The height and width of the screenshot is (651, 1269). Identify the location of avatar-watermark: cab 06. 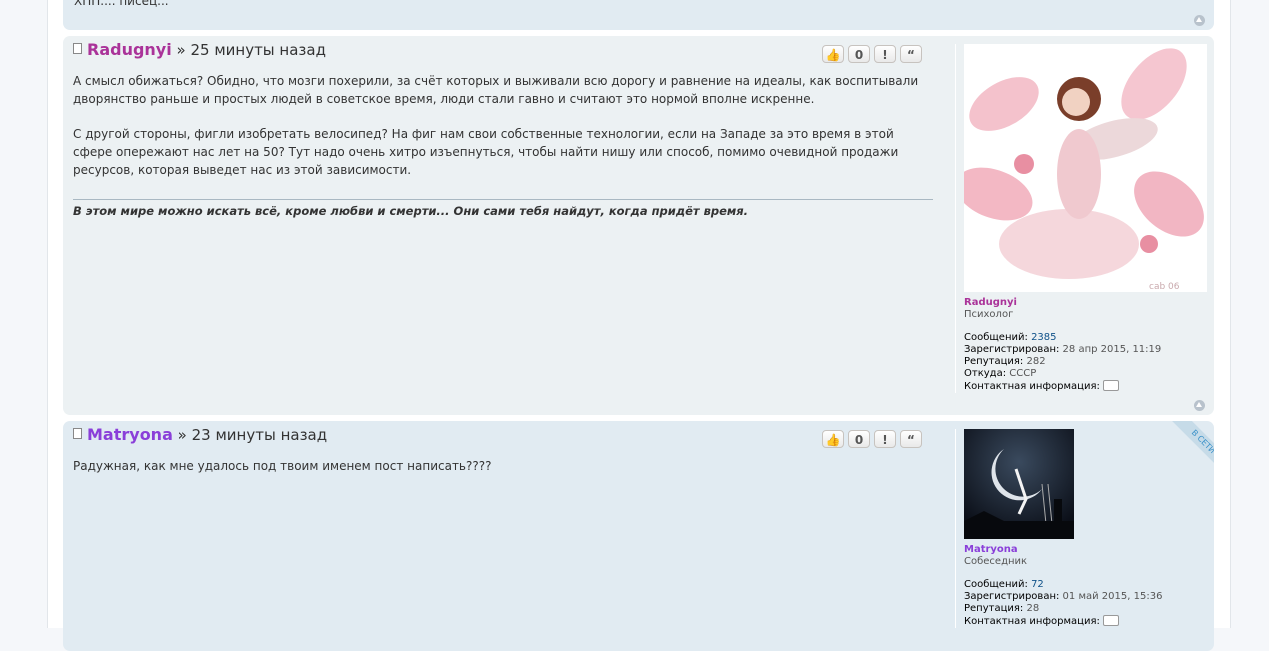
(1164, 287).